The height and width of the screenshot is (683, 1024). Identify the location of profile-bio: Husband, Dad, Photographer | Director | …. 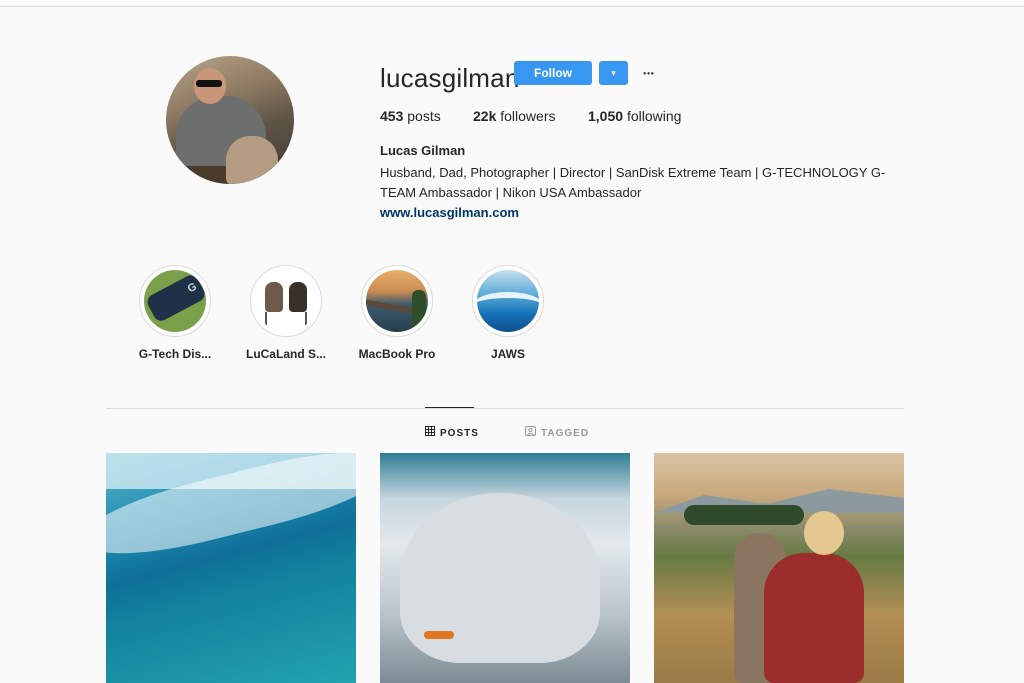
(633, 182).